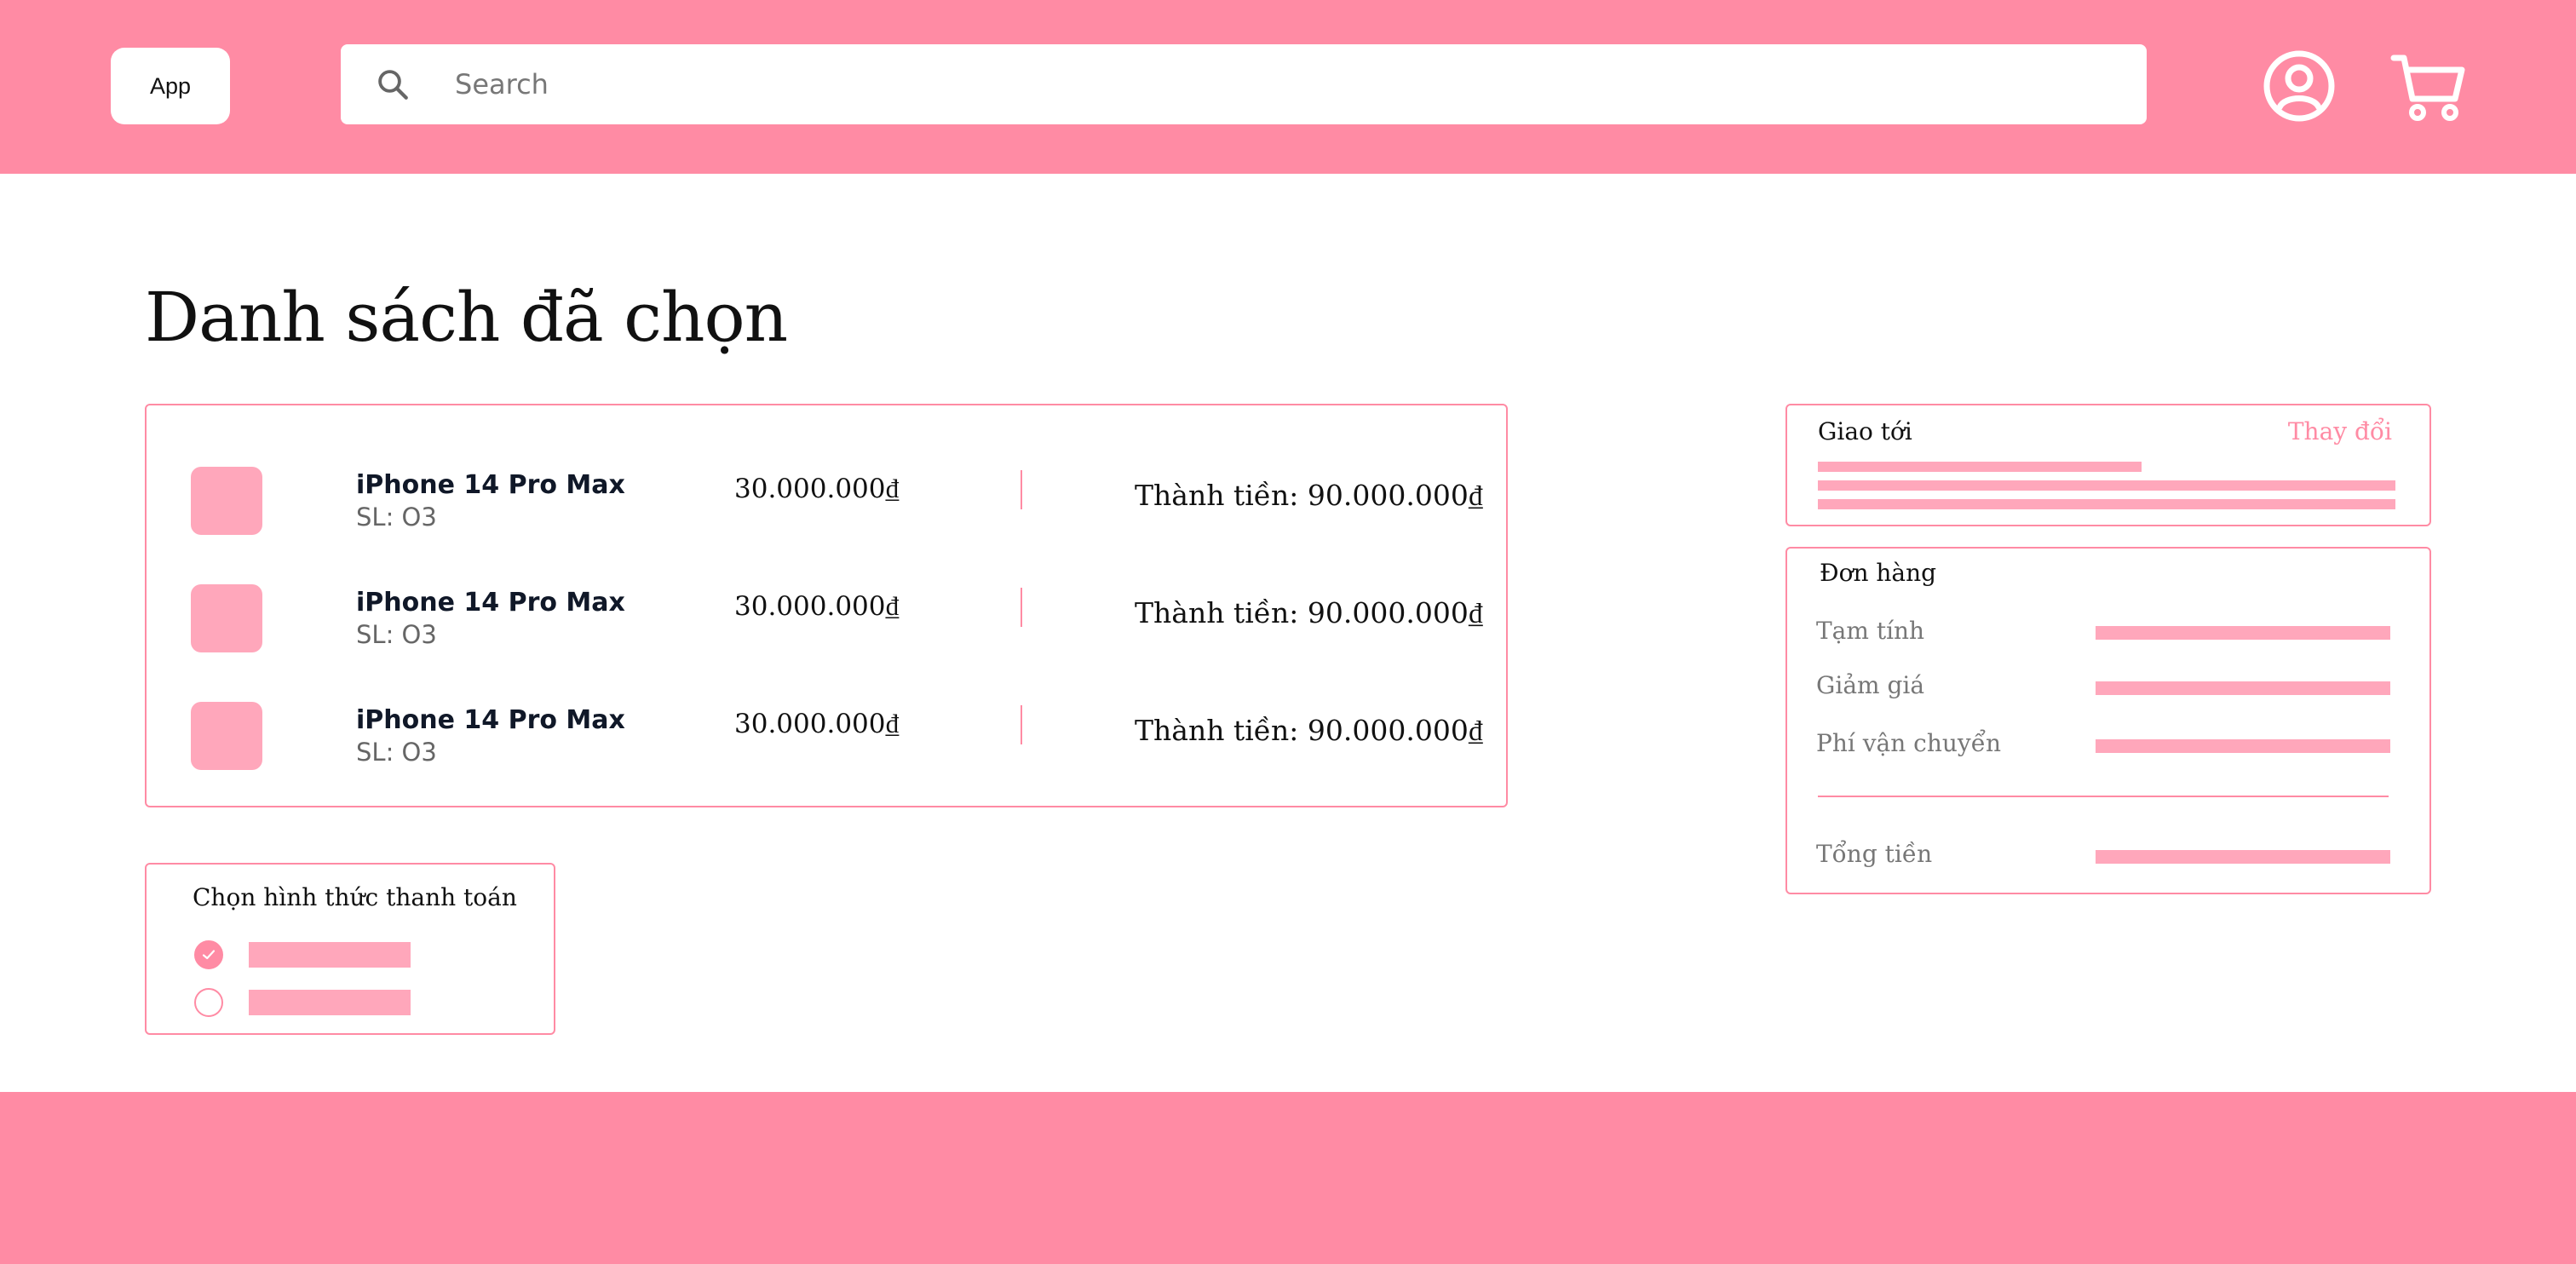  I want to click on page-footer, so click(1288, 1178).